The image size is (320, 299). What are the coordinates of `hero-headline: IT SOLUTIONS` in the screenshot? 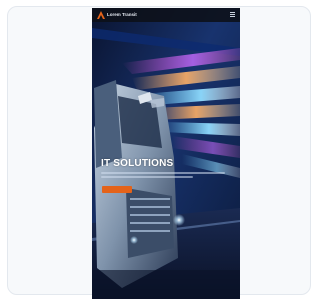 It's located at (137, 163).